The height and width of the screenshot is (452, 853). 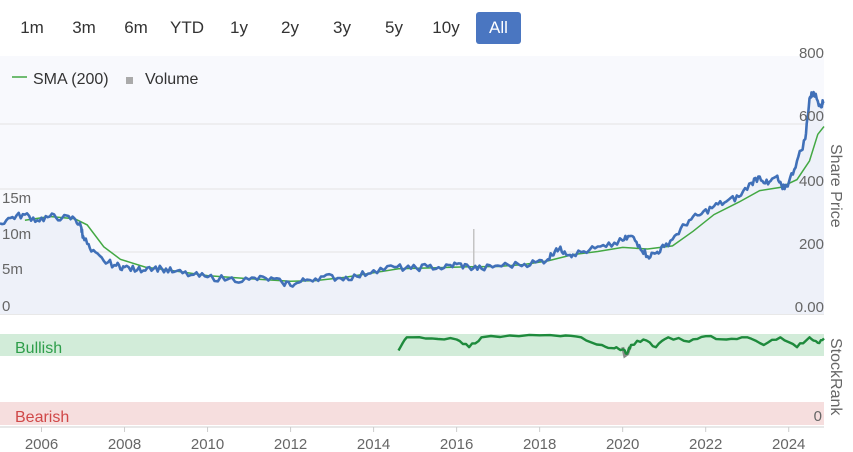 What do you see at coordinates (171, 79) in the screenshot?
I see `volume-legend-label: Volume` at bounding box center [171, 79].